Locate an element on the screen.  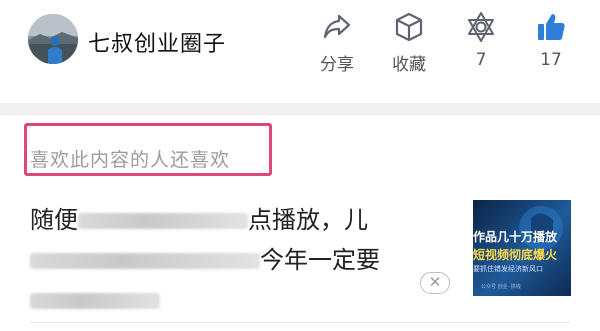
section-divider is located at coordinates (300, 109).